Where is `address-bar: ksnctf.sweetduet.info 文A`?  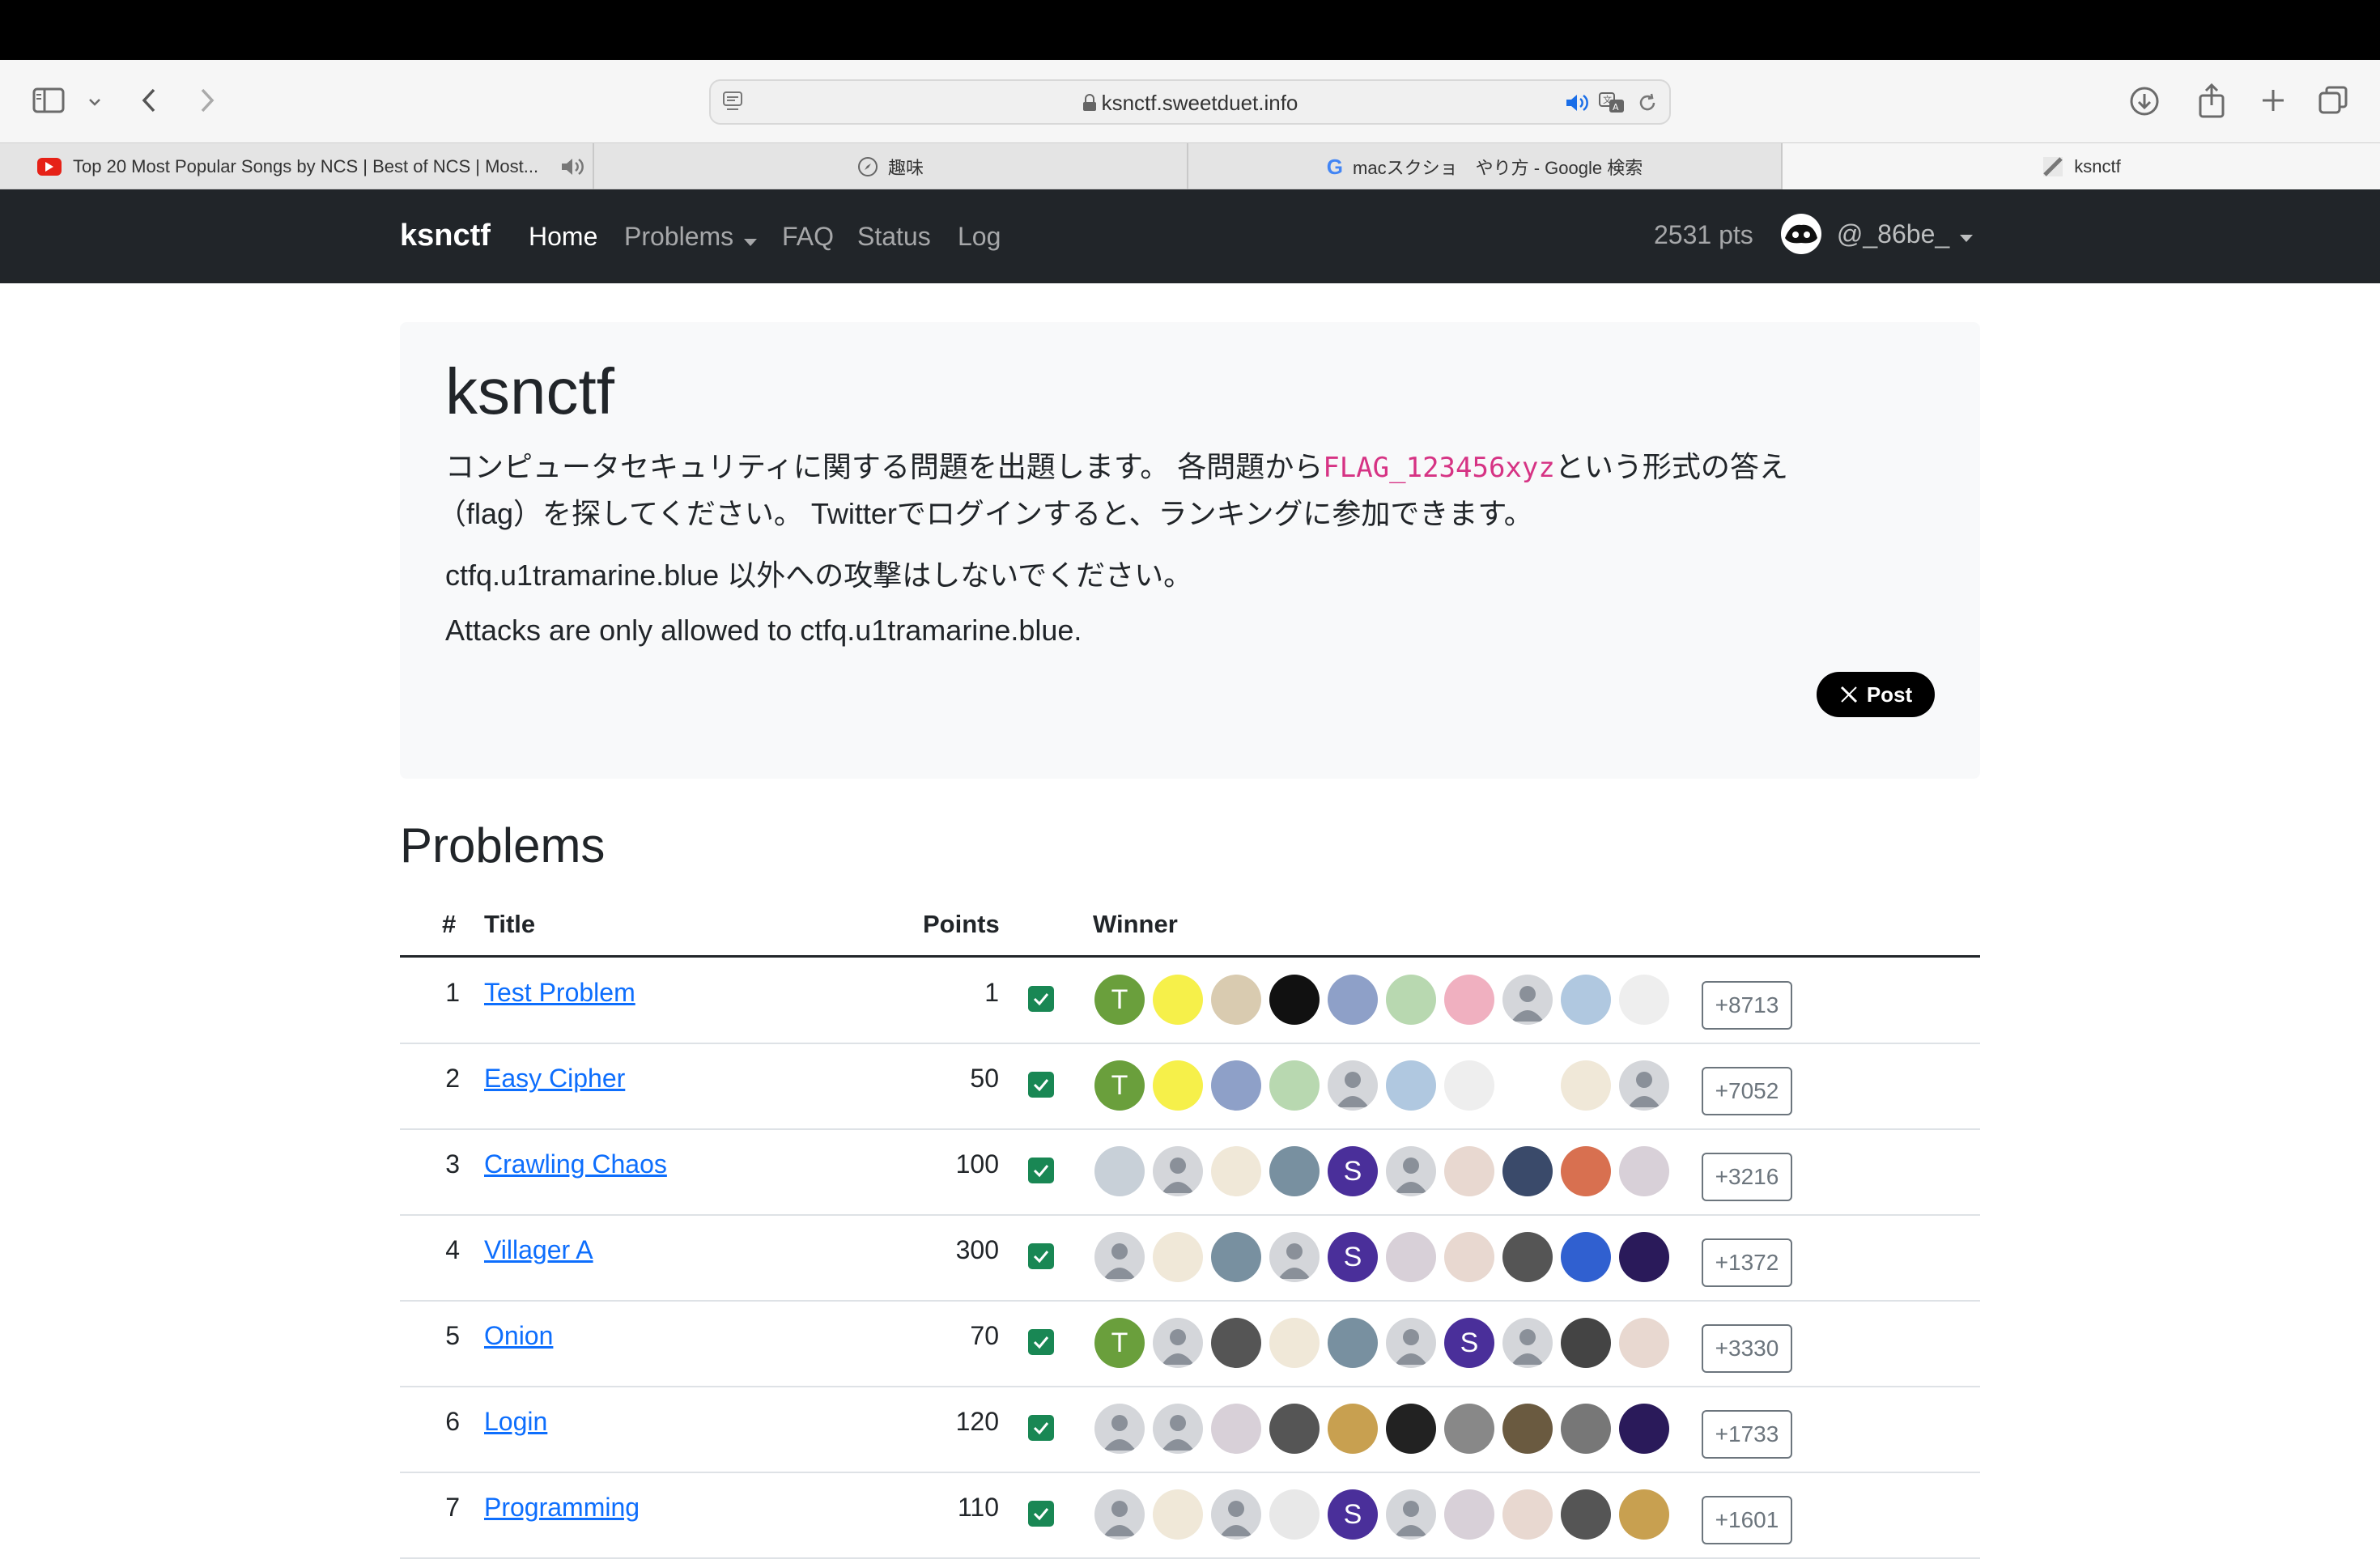
address-bar: ksnctf.sweetduet.info 文A is located at coordinates (1190, 102).